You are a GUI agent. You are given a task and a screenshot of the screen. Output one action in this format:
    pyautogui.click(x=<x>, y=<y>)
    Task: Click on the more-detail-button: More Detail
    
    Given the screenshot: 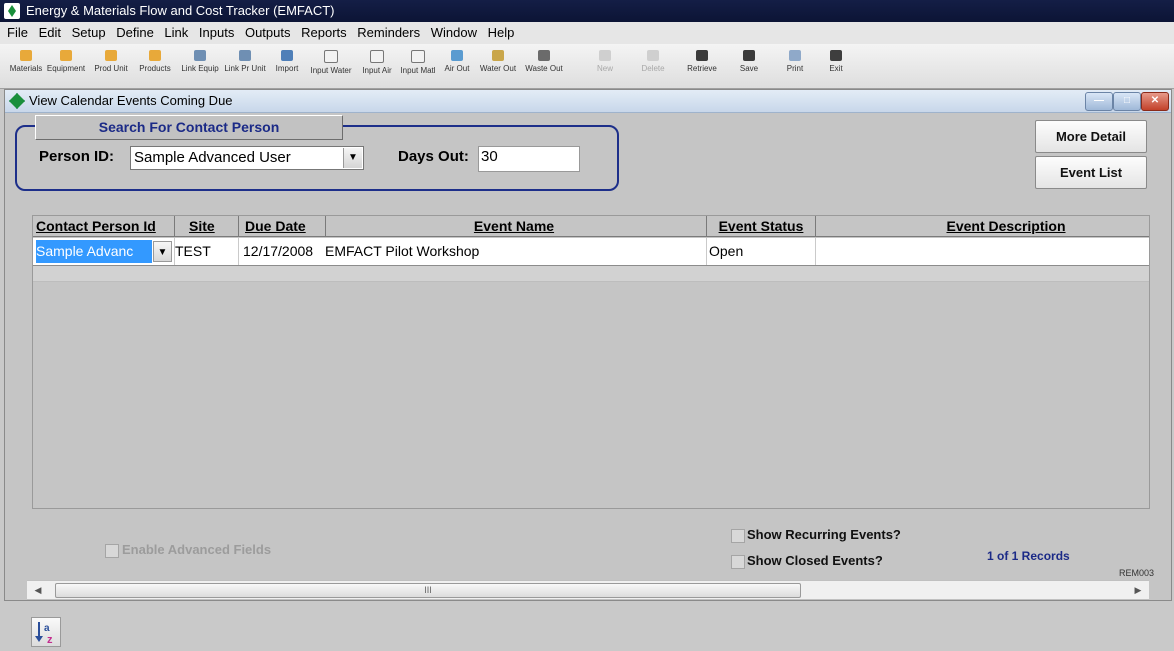 What is the action you would take?
    pyautogui.click(x=1091, y=136)
    